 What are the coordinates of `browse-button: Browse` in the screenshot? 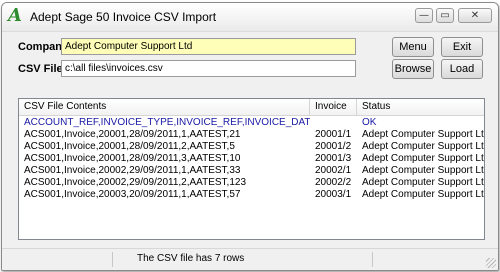 It's located at (413, 69).